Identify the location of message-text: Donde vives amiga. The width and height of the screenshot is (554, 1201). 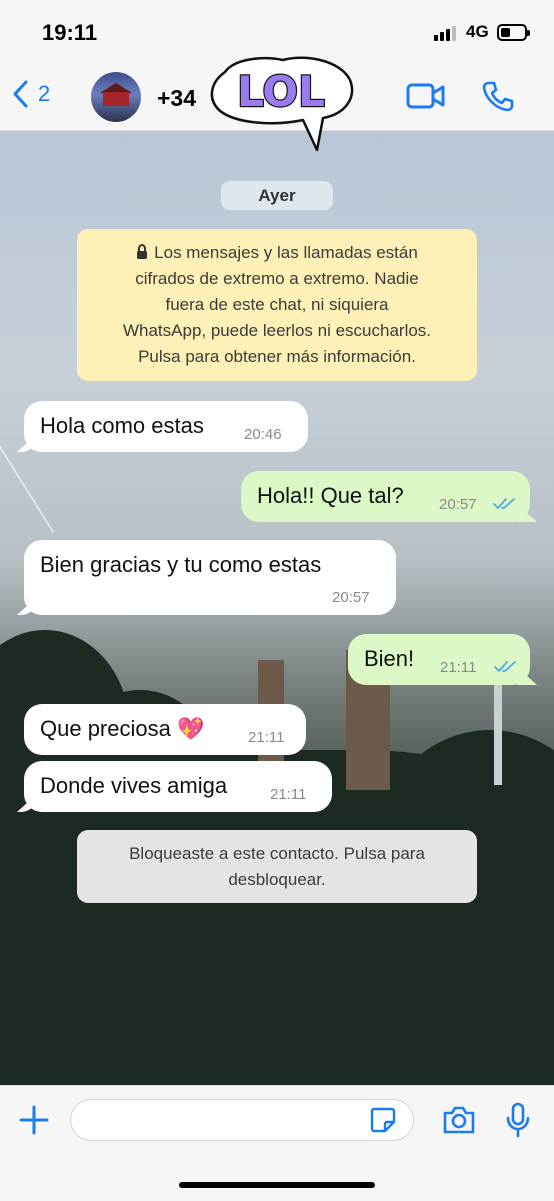
(134, 785).